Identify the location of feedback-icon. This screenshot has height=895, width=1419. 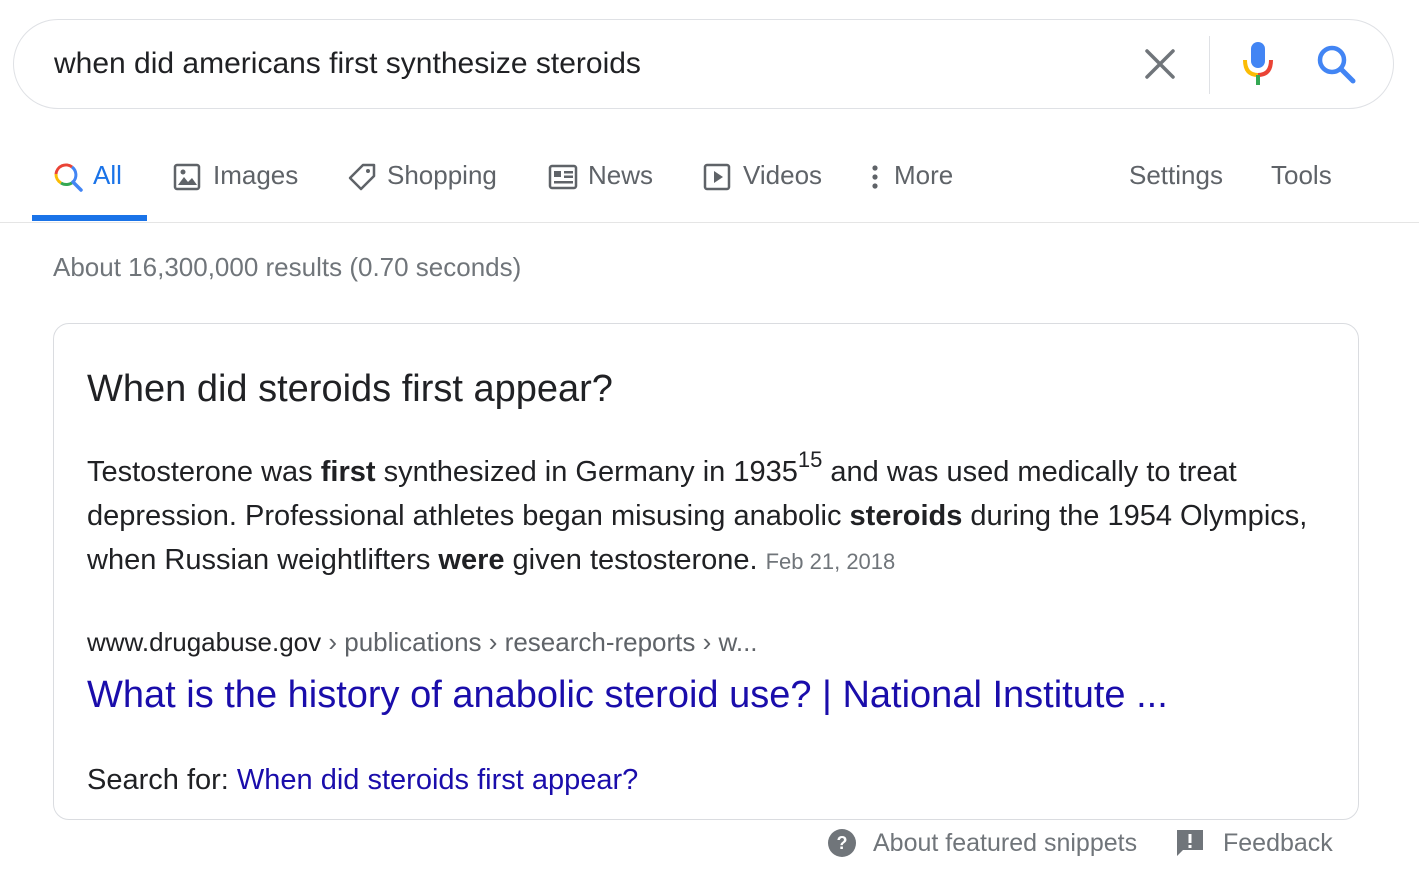
(1190, 843).